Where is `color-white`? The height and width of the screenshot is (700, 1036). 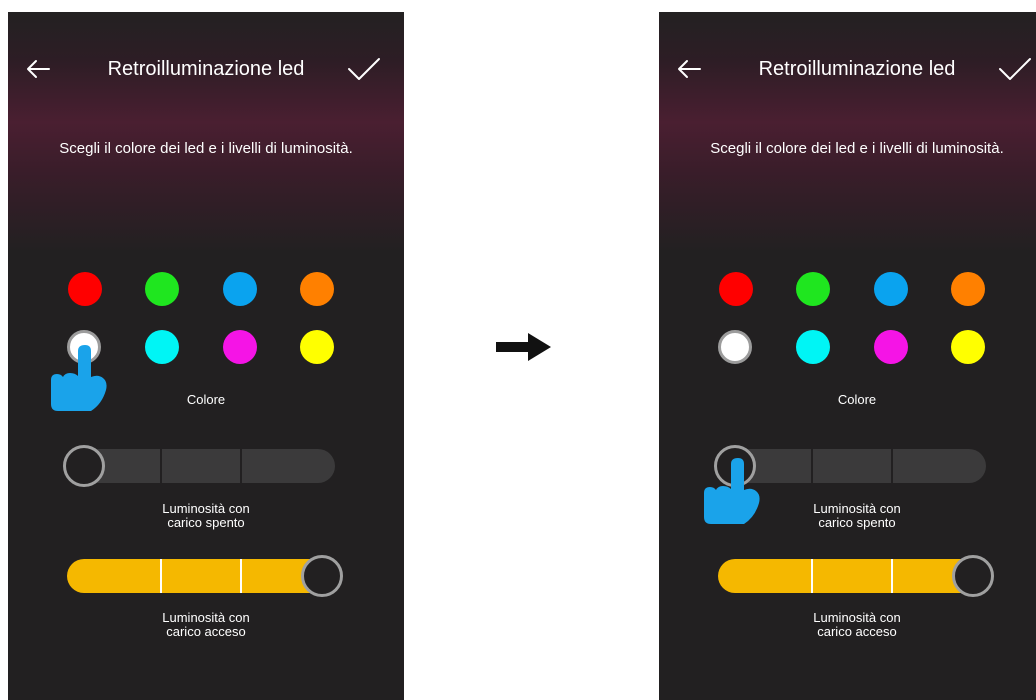 color-white is located at coordinates (735, 347).